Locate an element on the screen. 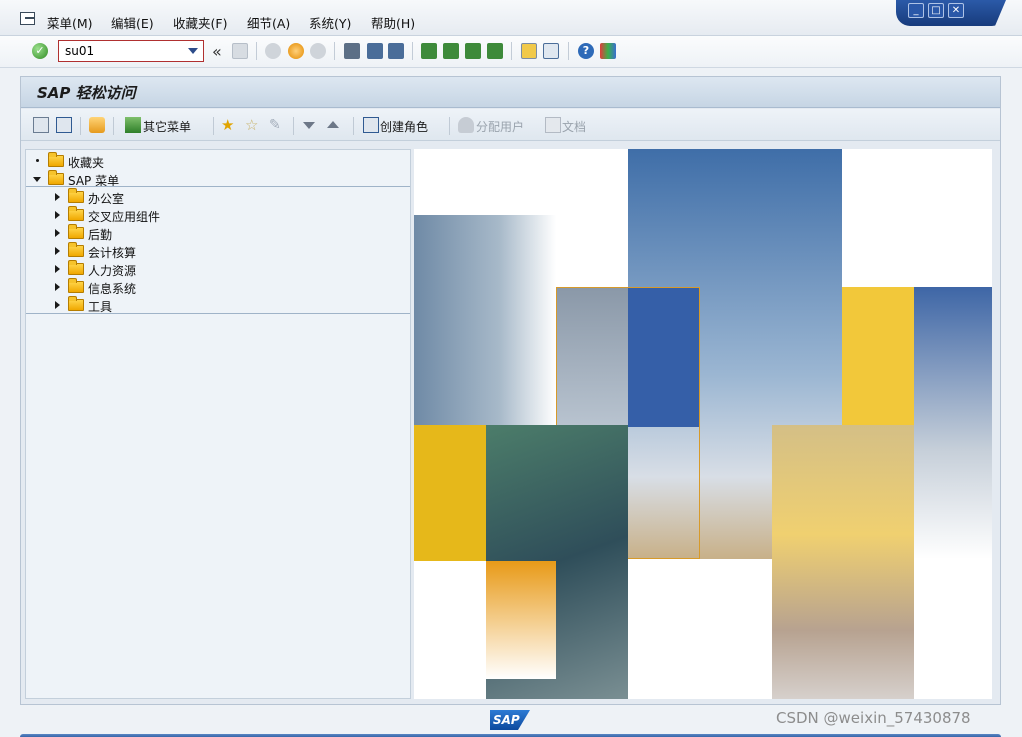 The width and height of the screenshot is (1022, 737). move-down-icon is located at coordinates (309, 125).